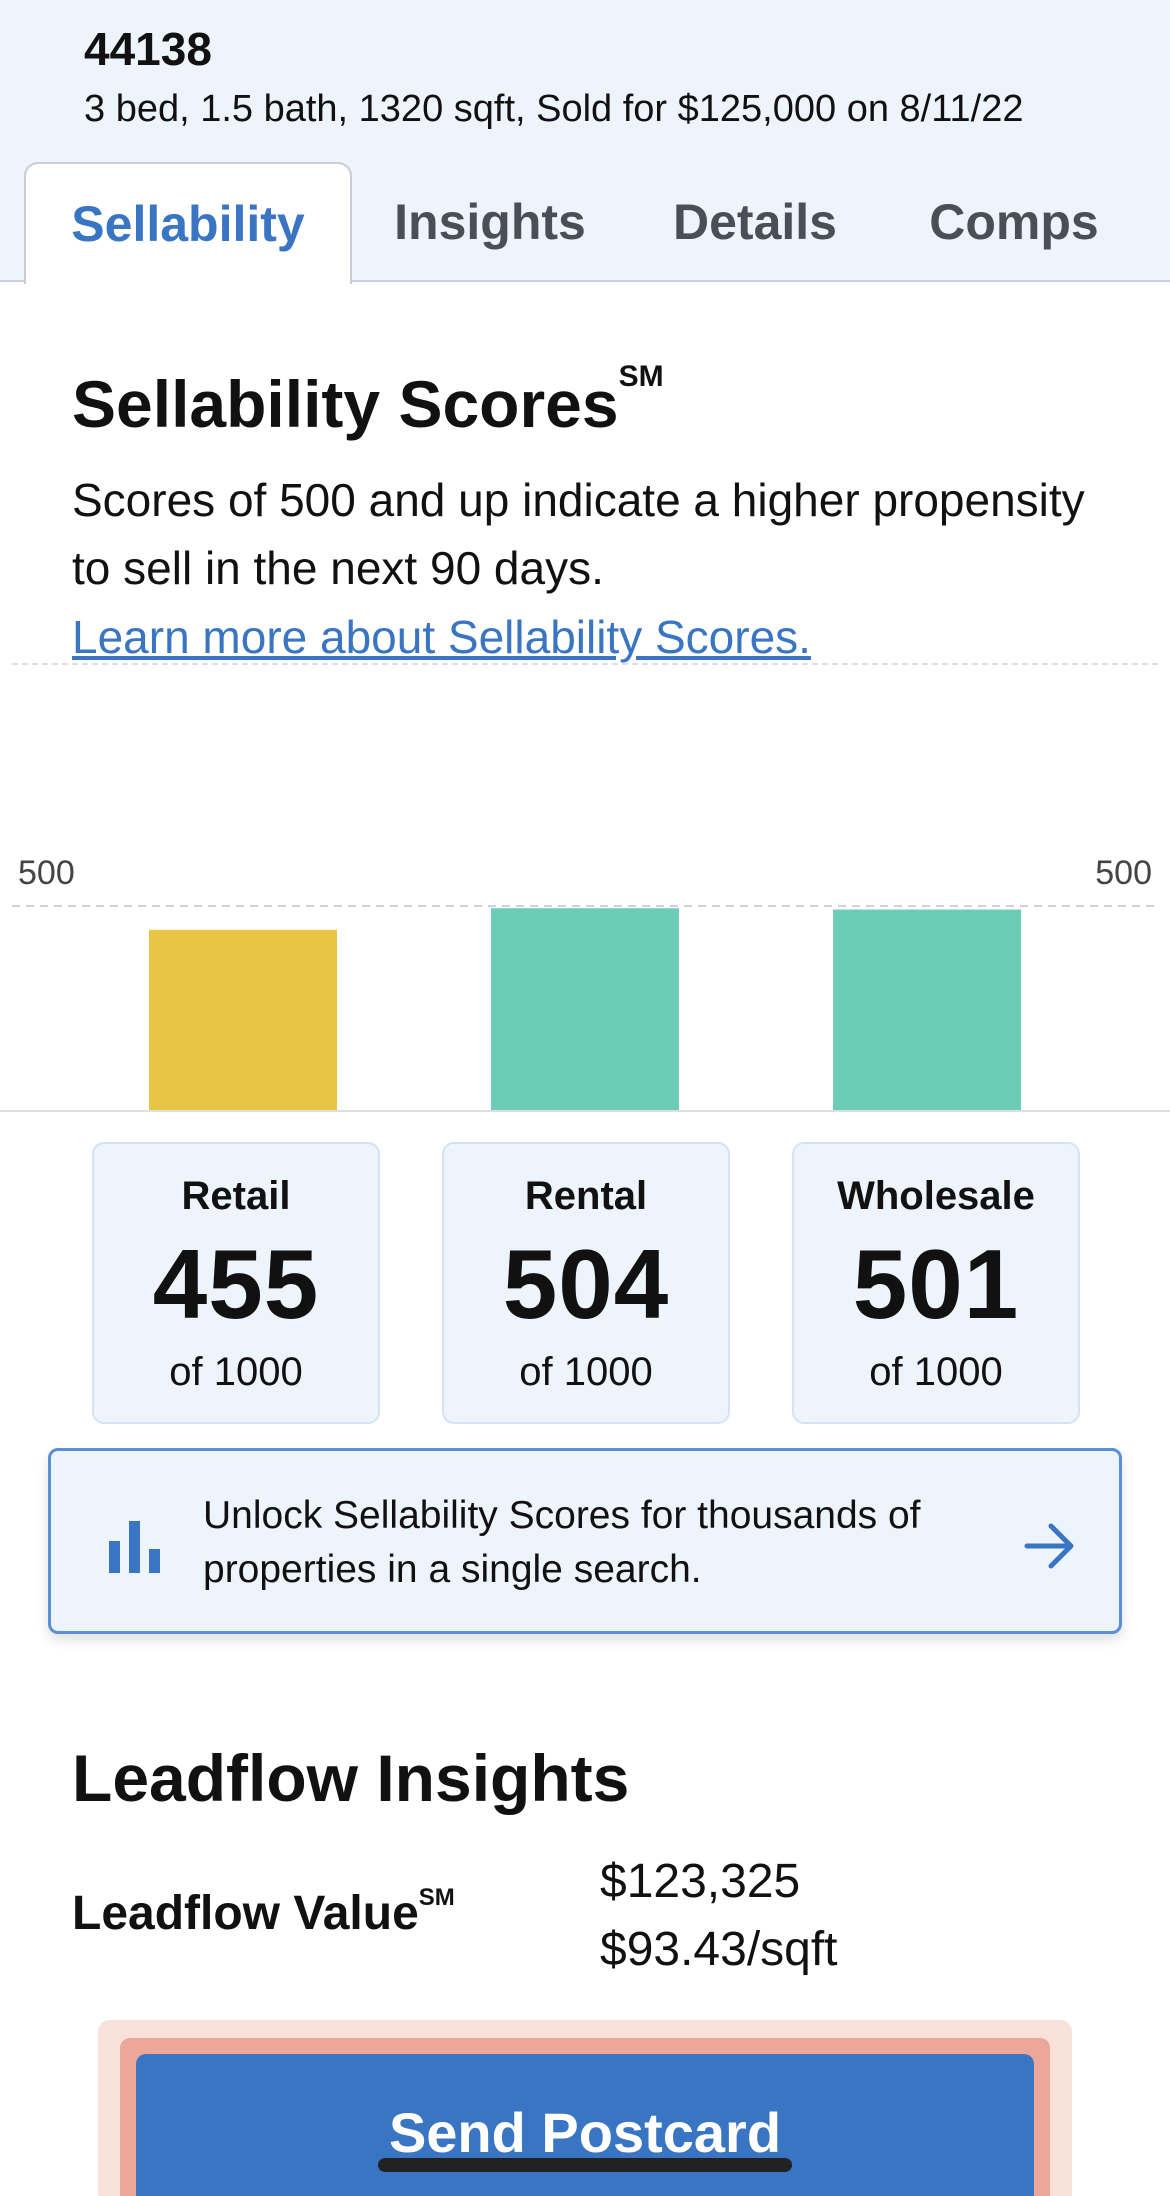 This screenshot has width=1170, height=2196. I want to click on send-postcard-label: Send Postcard, so click(585, 2132).